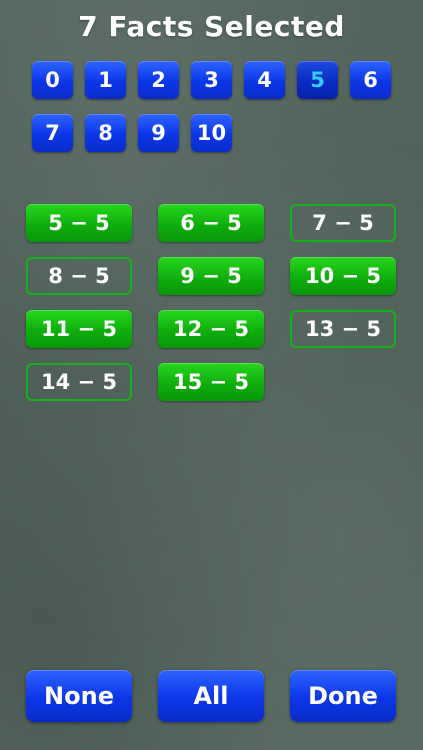 The width and height of the screenshot is (423, 750). I want to click on number-button-5: 5, so click(317, 80).